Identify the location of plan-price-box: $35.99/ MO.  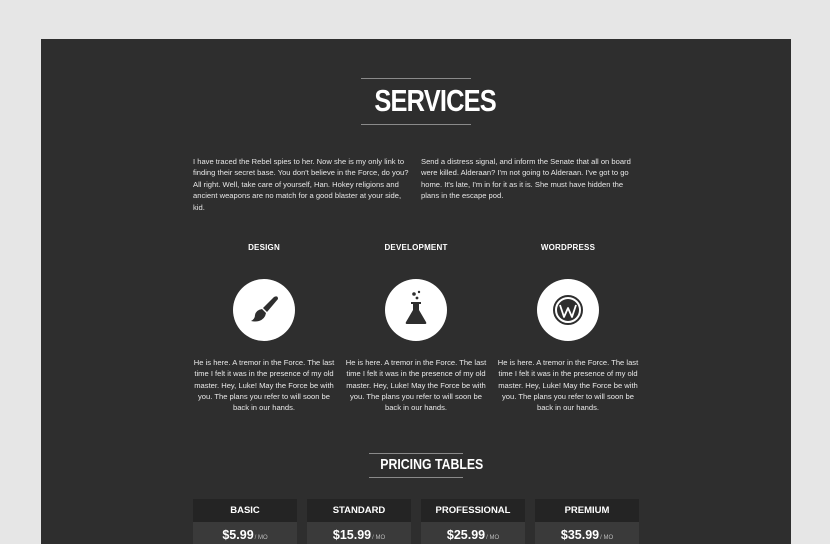
(587, 533).